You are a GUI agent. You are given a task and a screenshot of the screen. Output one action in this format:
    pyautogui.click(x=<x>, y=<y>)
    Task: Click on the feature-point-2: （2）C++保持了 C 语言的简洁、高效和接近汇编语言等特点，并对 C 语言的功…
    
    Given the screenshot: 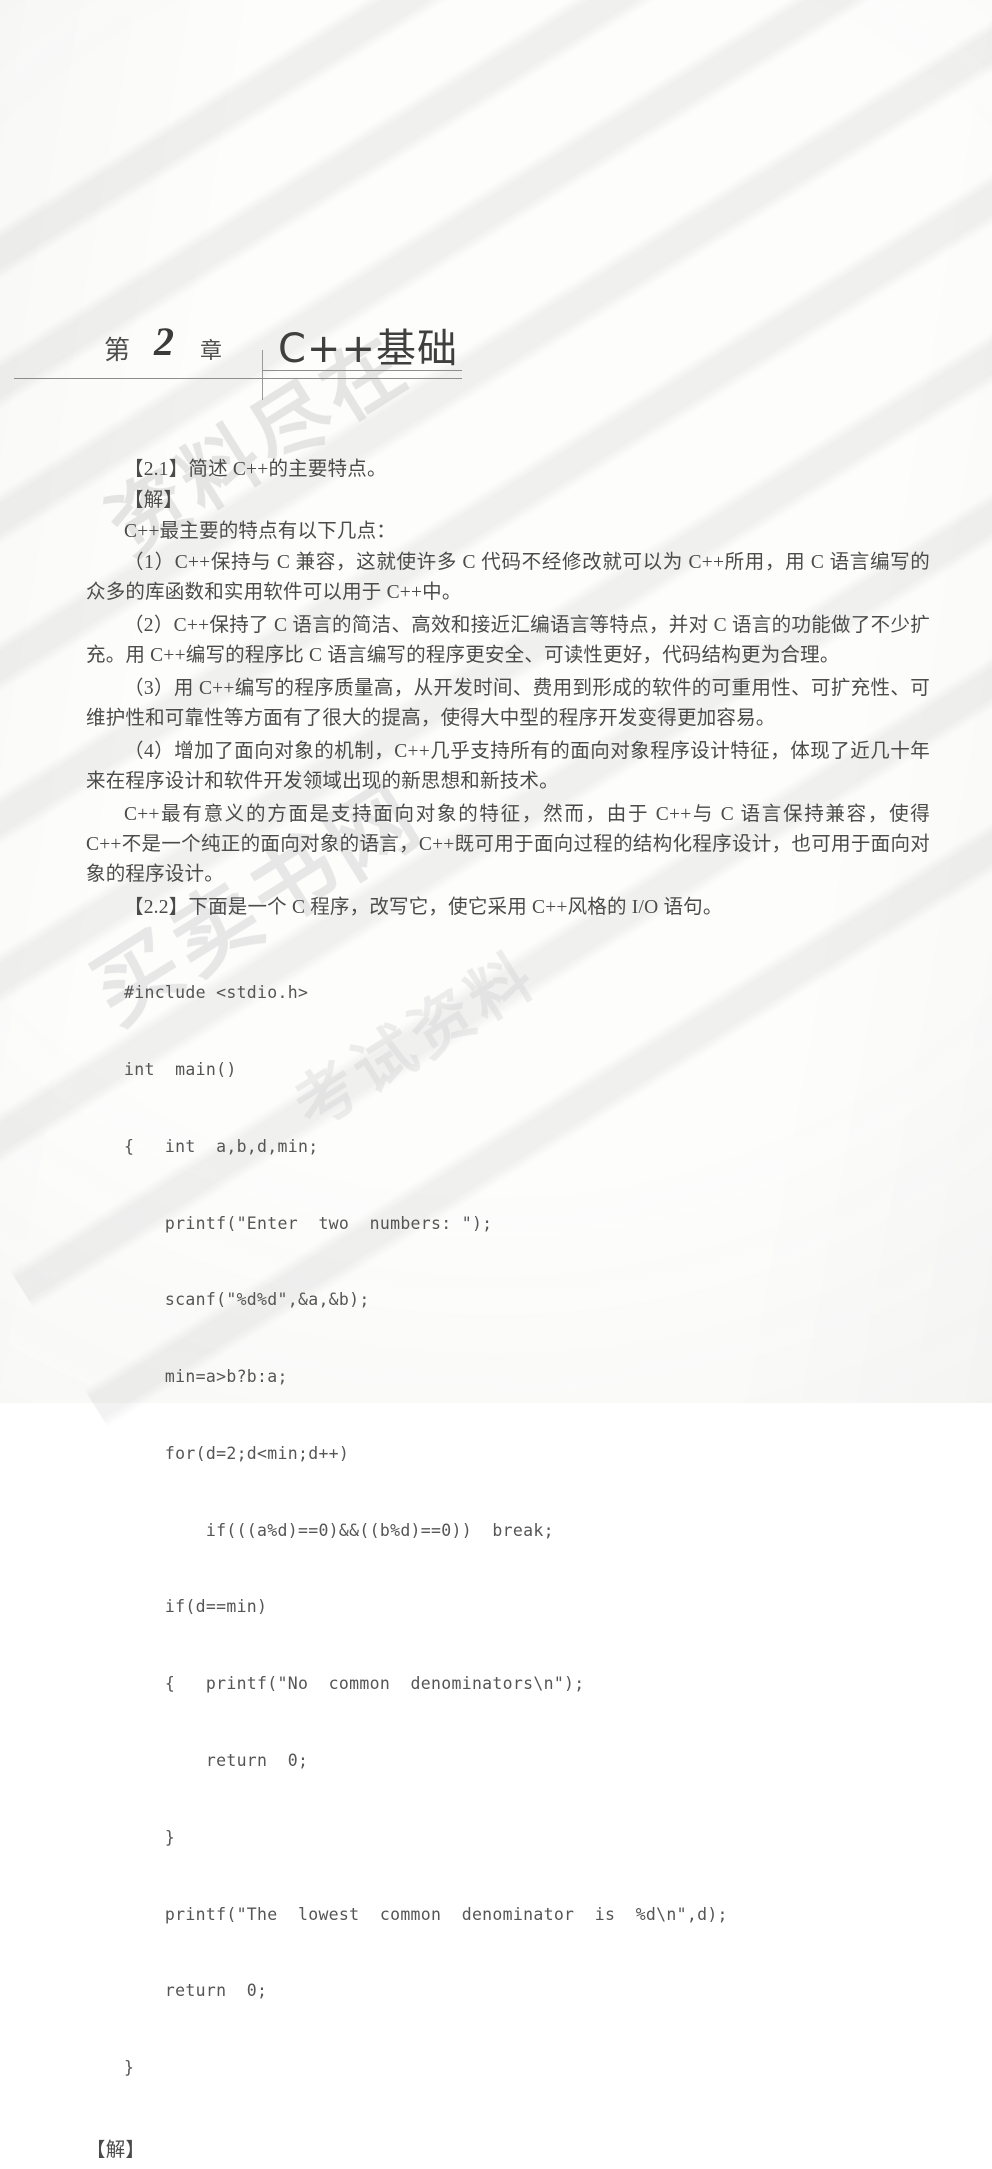 What is the action you would take?
    pyautogui.click(x=508, y=640)
    